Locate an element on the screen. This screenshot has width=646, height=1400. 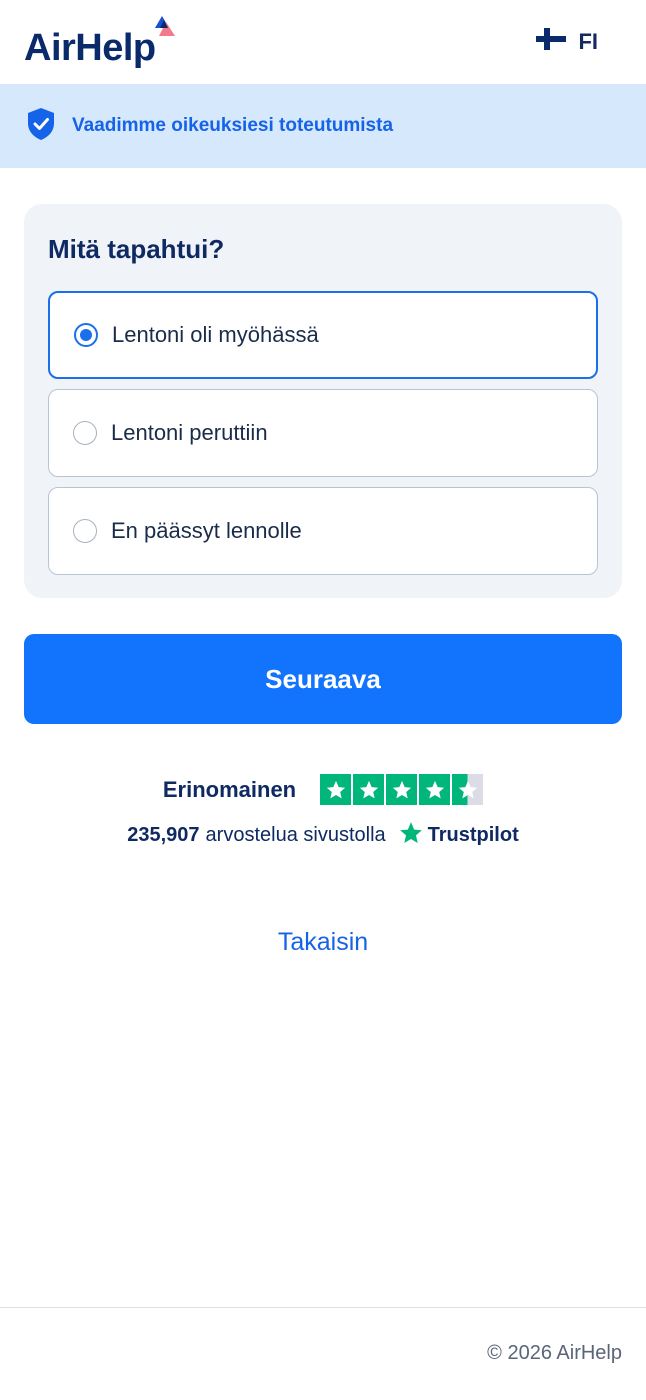
banner-text: Vaadimme oikeuksiesi toteutumista is located at coordinates (233, 125).